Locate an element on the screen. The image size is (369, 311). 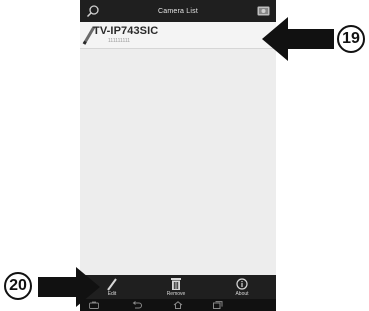
camera-name: TV-IP743SIC is located at coordinates (126, 31).